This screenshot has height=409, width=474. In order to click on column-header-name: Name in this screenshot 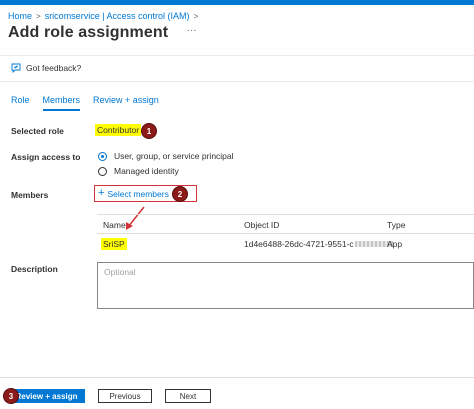, I will do `click(114, 225)`.